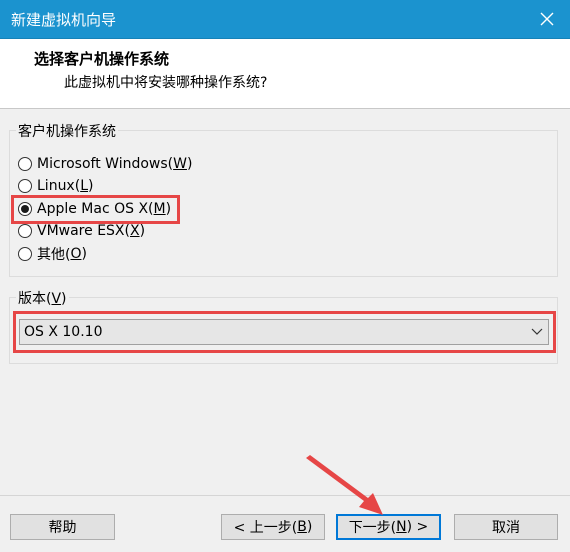 This screenshot has width=570, height=552. I want to click on radio-vmware-esx: VMware ESX(X), so click(81, 231).